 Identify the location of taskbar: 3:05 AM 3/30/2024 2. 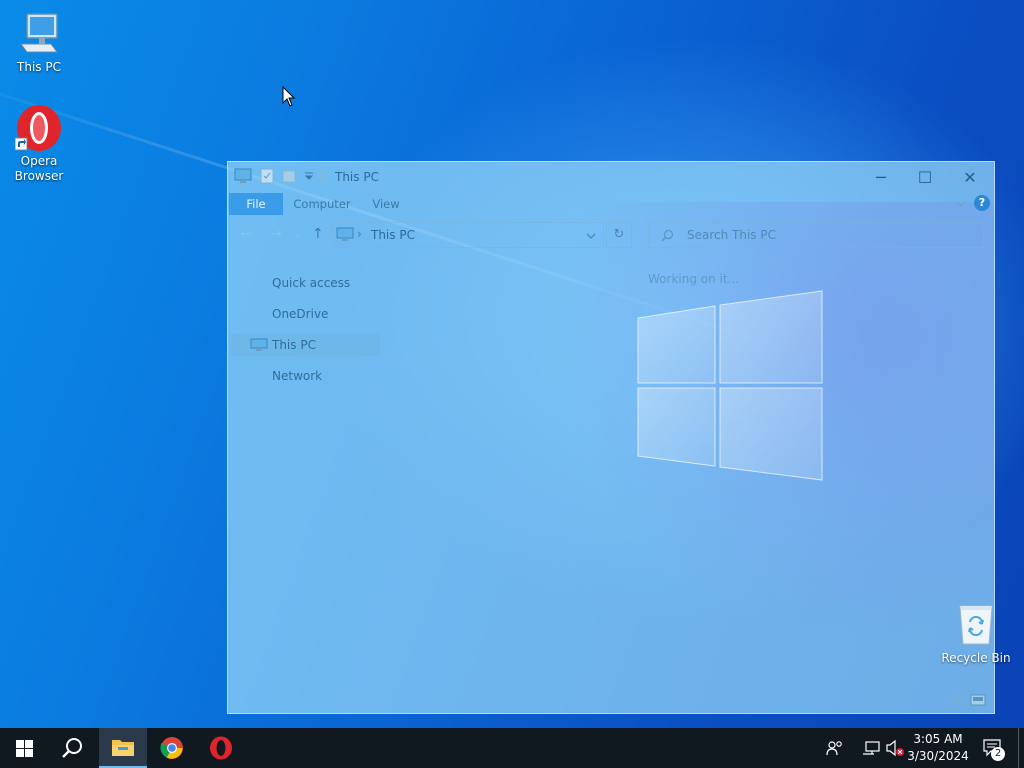
(512, 748).